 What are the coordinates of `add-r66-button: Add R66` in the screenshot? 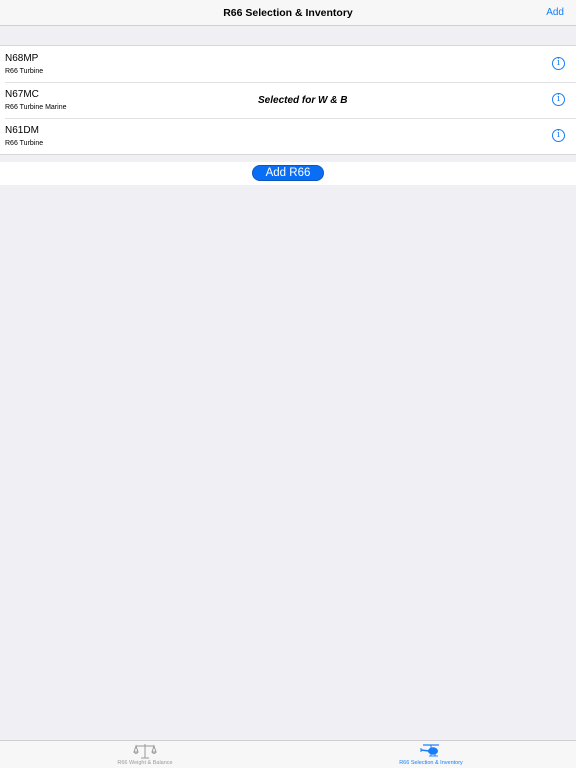 It's located at (288, 173).